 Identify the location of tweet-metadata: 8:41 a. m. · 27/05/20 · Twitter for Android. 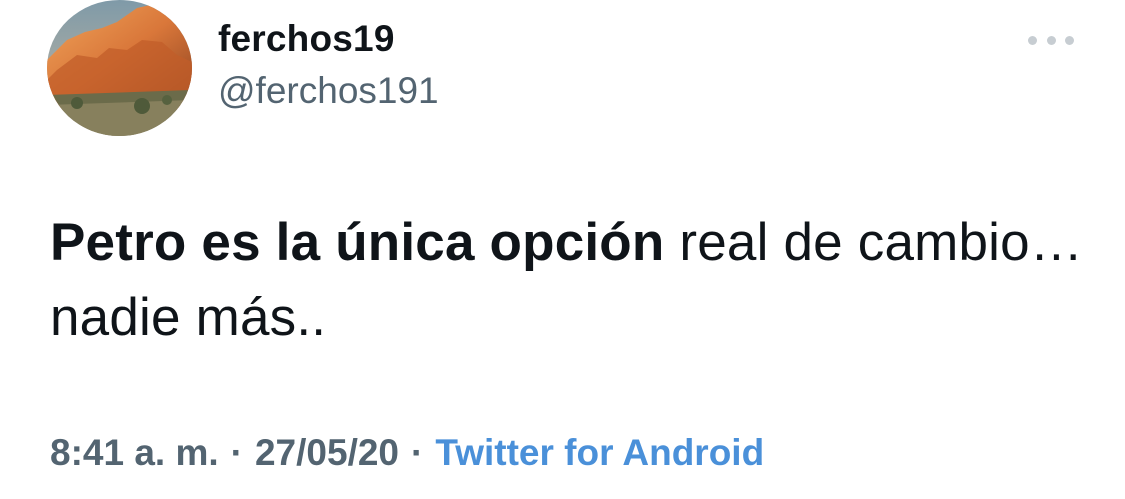
(407, 453).